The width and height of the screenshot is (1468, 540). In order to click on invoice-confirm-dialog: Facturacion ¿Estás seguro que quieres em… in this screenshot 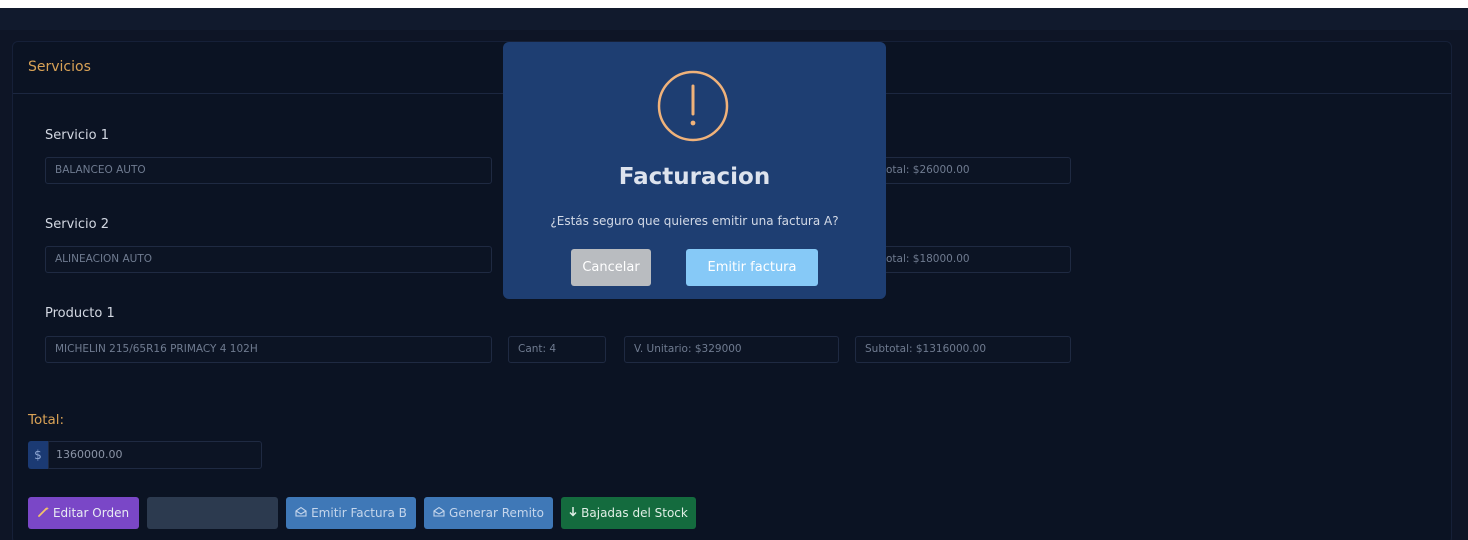, I will do `click(694, 170)`.